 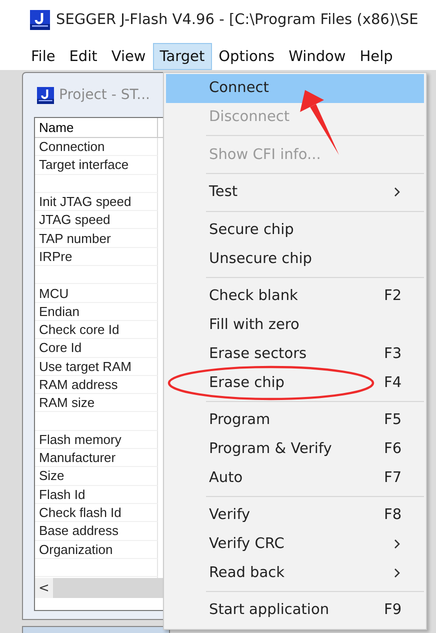 What do you see at coordinates (85, 366) in the screenshot?
I see `property-name: Use target RAM` at bounding box center [85, 366].